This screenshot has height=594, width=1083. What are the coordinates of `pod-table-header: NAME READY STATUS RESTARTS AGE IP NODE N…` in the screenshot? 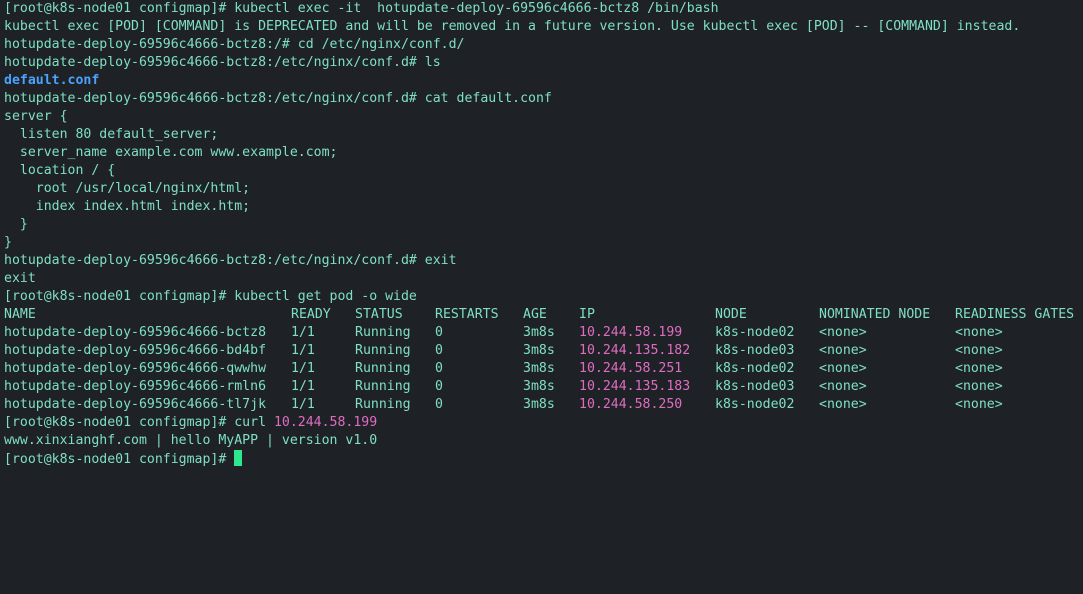 It's located at (543, 315).